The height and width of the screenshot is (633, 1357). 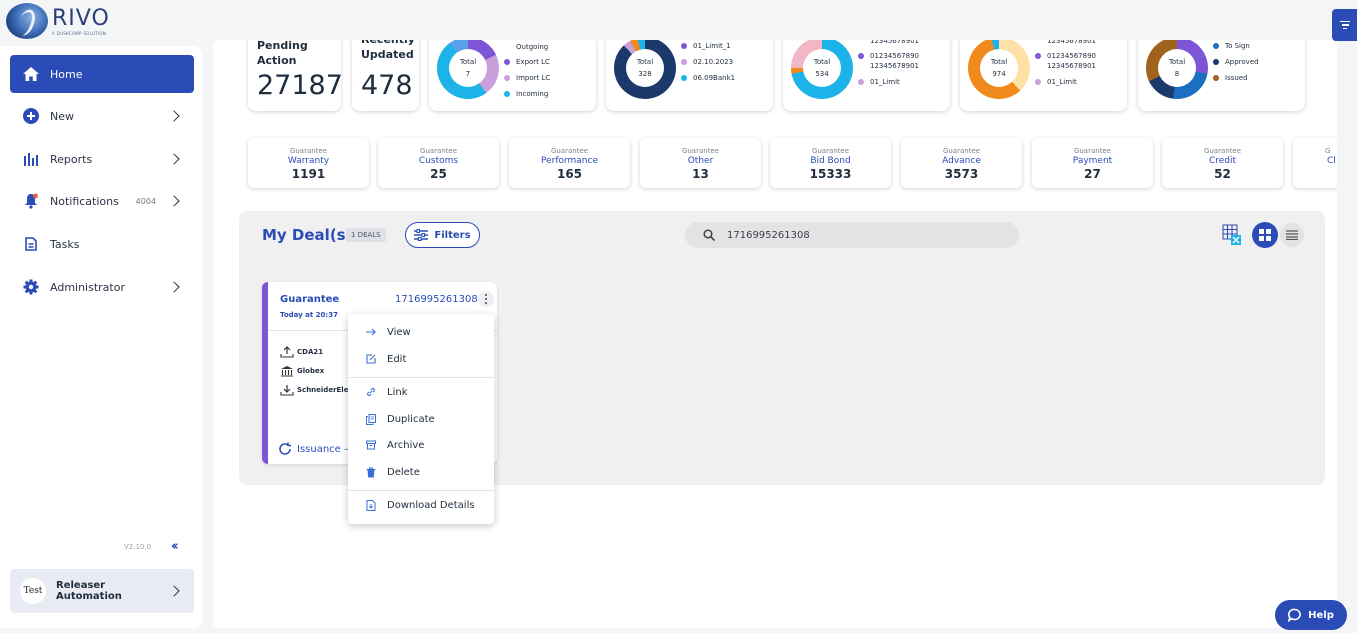 What do you see at coordinates (102, 116) in the screenshot?
I see `sidebar-item-new: New` at bounding box center [102, 116].